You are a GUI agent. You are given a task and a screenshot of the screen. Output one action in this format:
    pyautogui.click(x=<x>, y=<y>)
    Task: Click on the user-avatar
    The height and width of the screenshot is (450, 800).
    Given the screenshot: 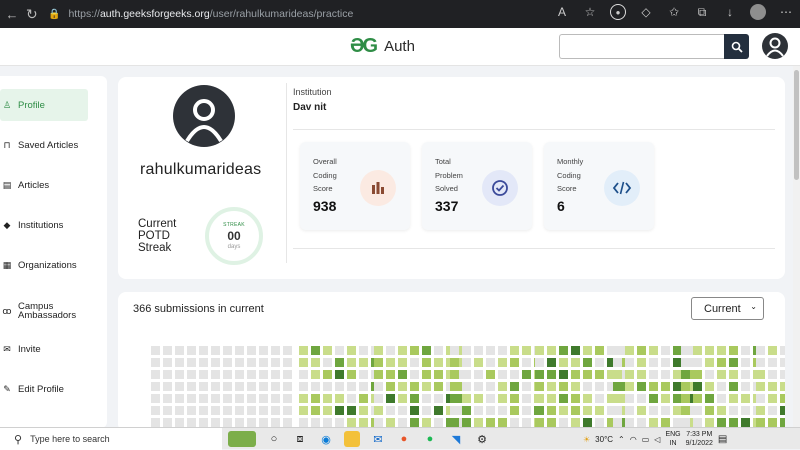 What is the action you would take?
    pyautogui.click(x=775, y=46)
    